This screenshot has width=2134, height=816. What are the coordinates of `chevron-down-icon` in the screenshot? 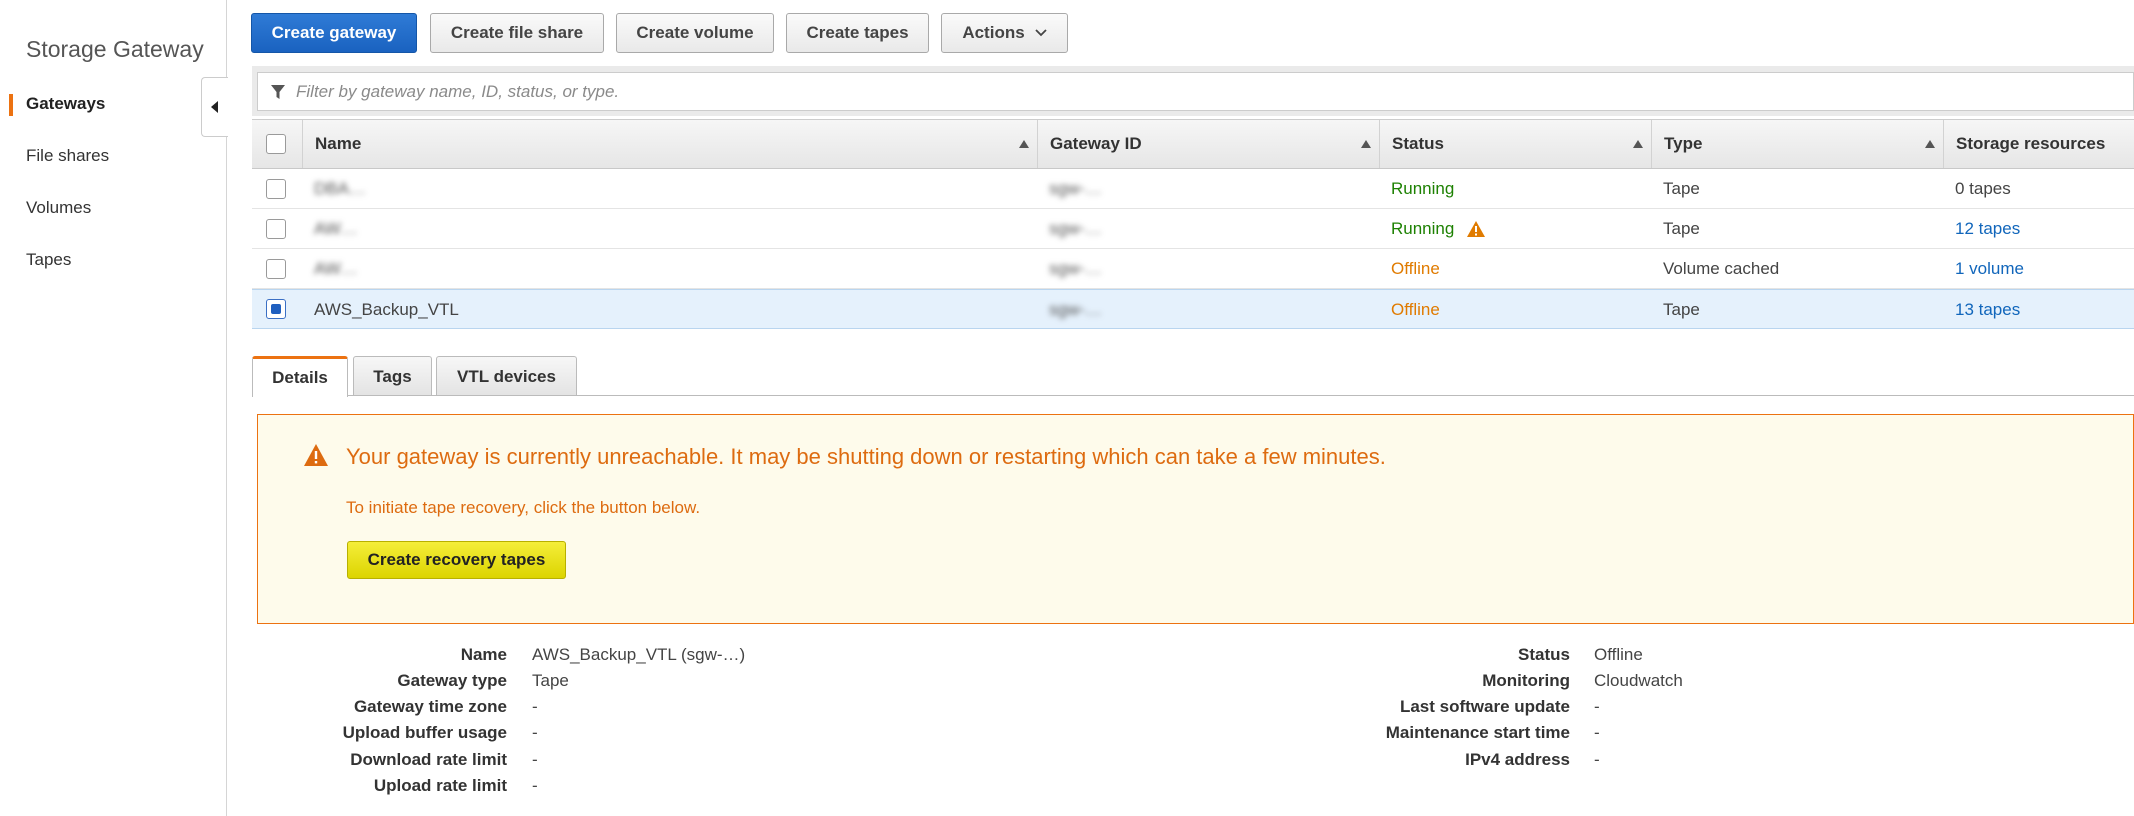 It's located at (1041, 33).